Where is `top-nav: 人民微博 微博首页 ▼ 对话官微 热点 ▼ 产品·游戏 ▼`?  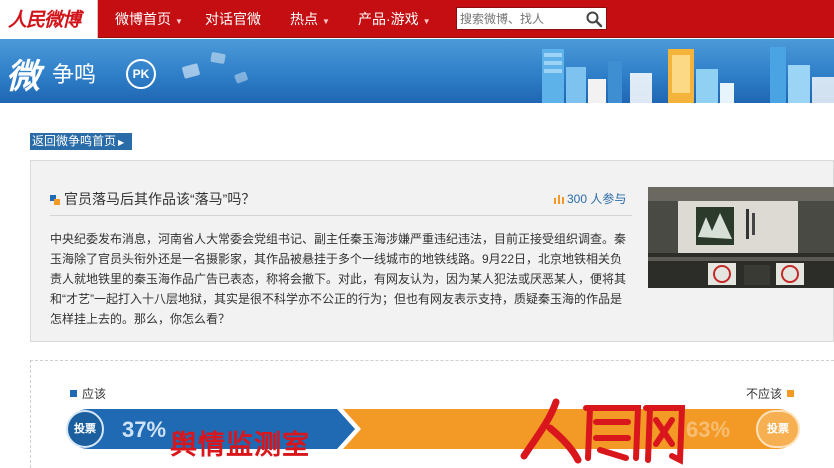
top-nav: 人民微博 微博首页 ▼ 对话官微 热点 ▼ 产品·游戏 ▼ is located at coordinates (417, 19).